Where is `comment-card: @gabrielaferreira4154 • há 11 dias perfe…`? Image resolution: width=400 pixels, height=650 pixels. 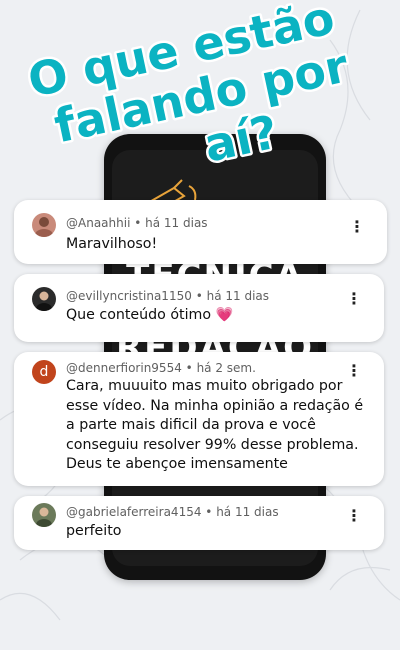 comment-card: @gabrielaferreira4154 • há 11 dias perfe… is located at coordinates (199, 523).